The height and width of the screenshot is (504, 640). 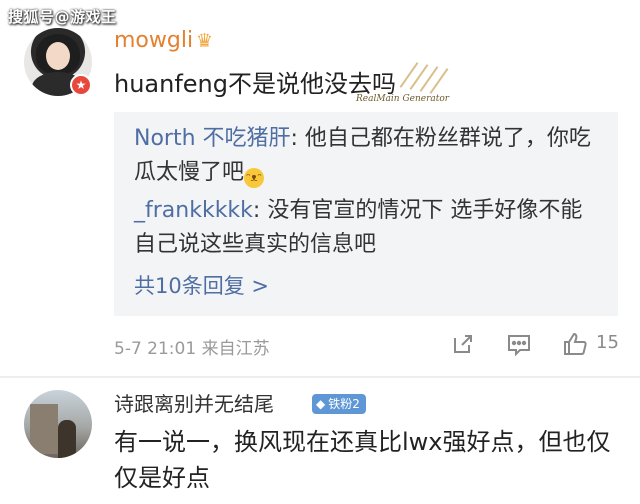 I want to click on thumbs-up-icon, so click(x=575, y=344).